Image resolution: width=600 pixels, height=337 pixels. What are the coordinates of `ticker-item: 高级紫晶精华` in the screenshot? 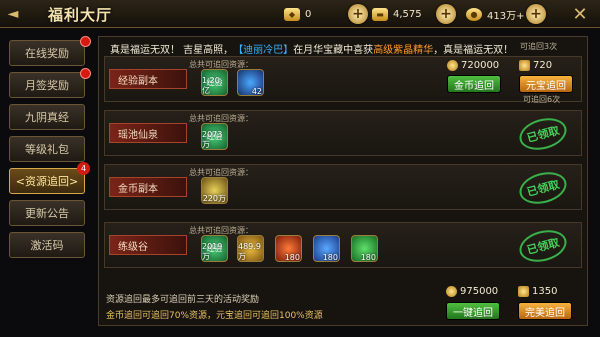 It's located at (403, 50).